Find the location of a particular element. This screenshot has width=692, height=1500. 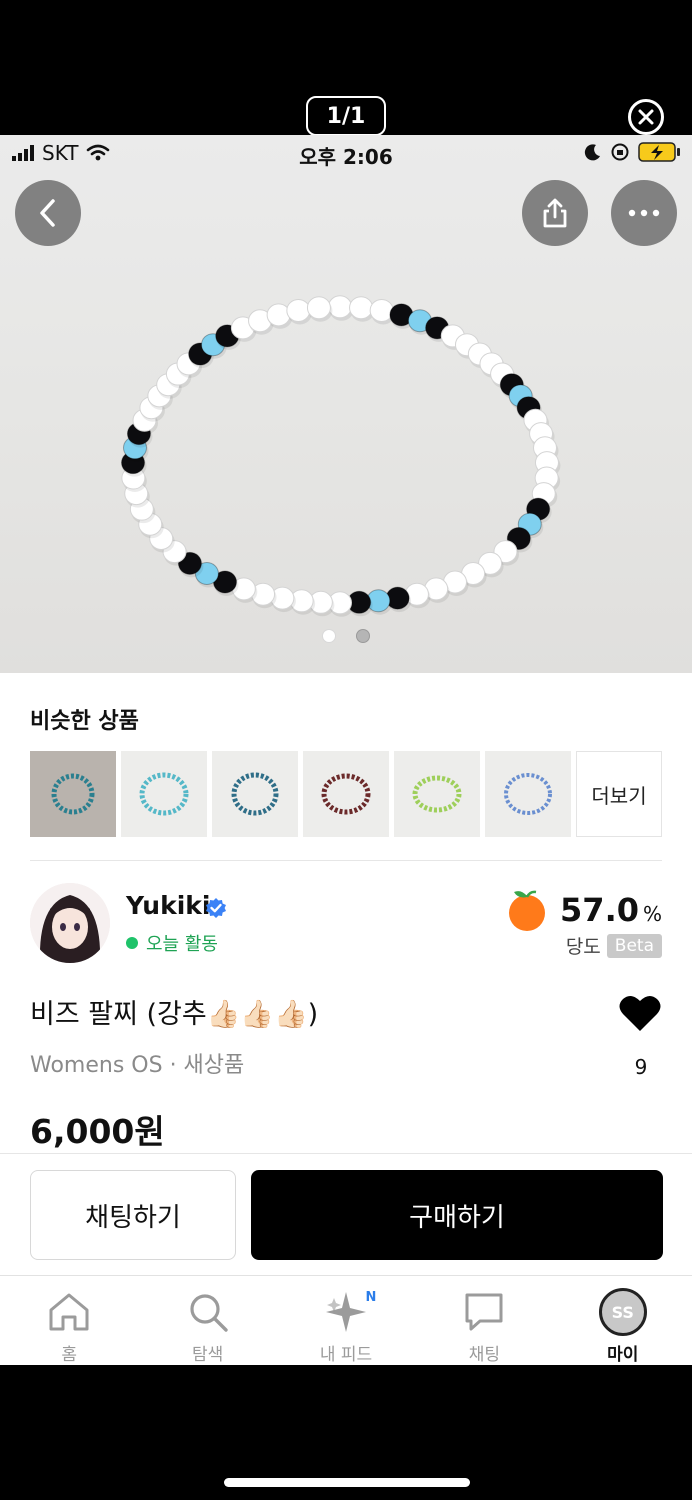

product-title: 비즈 팔찌 (강추👍🏻👍🏻👍🏻) is located at coordinates (174, 1014).